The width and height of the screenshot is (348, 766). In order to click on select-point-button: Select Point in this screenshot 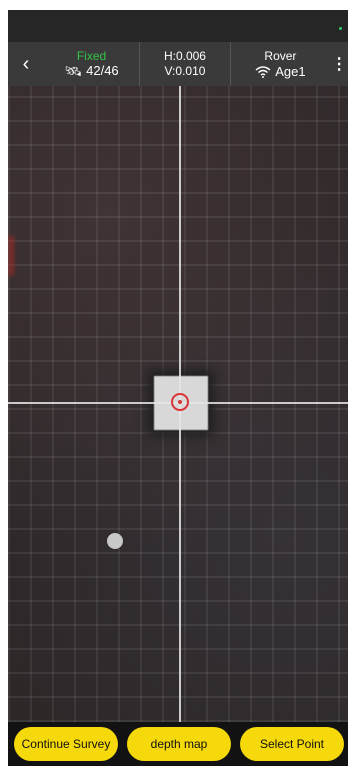, I will do `click(292, 744)`.